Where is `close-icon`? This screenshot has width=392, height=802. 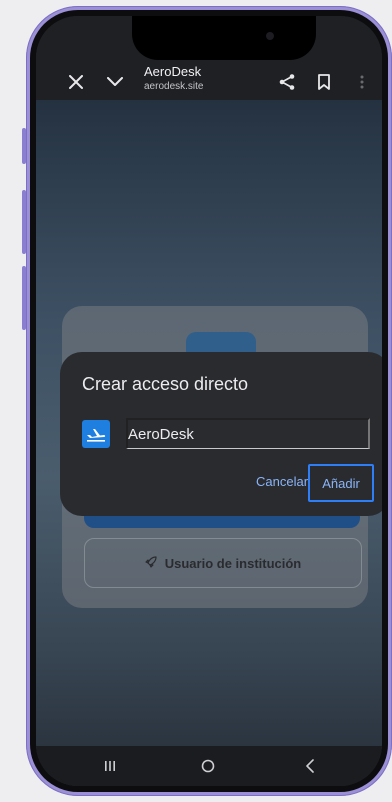
close-icon is located at coordinates (76, 82).